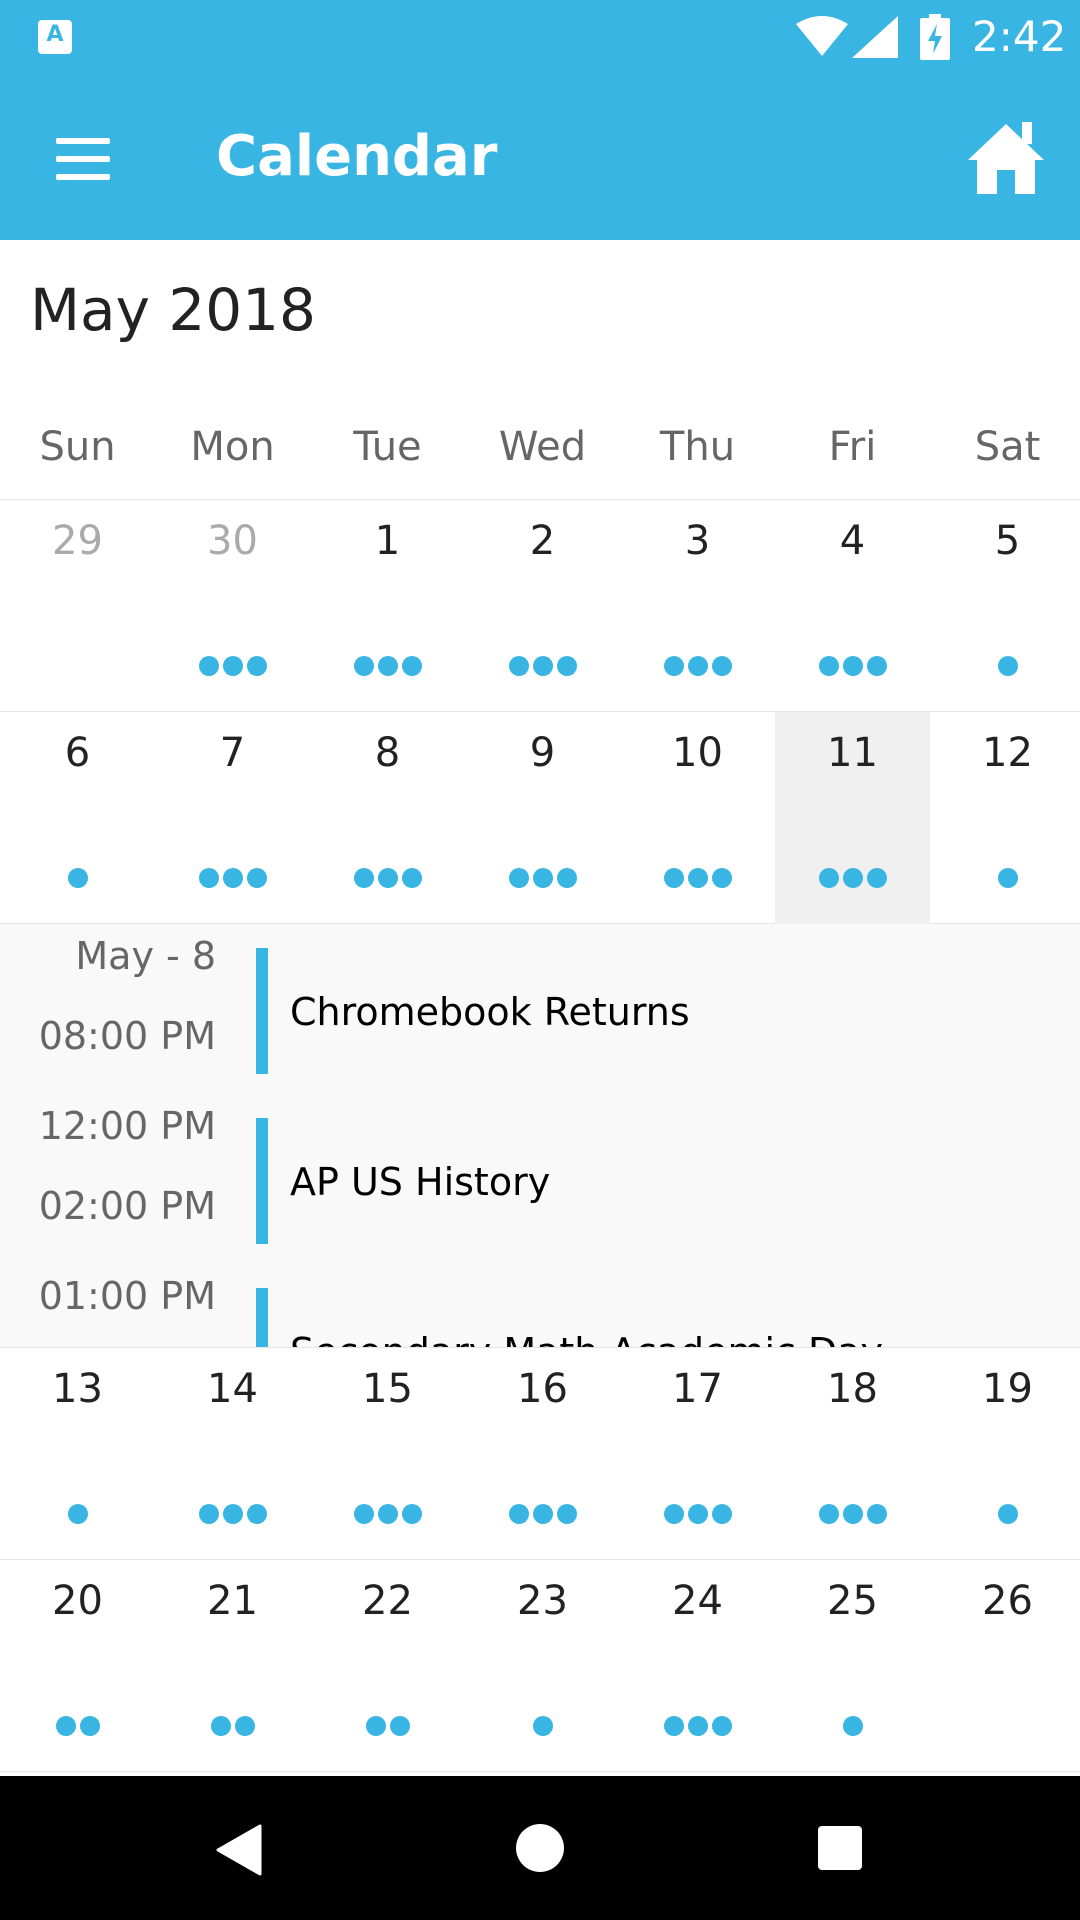  Describe the element at coordinates (852, 606) in the screenshot. I see `calendar-day: 4` at that location.